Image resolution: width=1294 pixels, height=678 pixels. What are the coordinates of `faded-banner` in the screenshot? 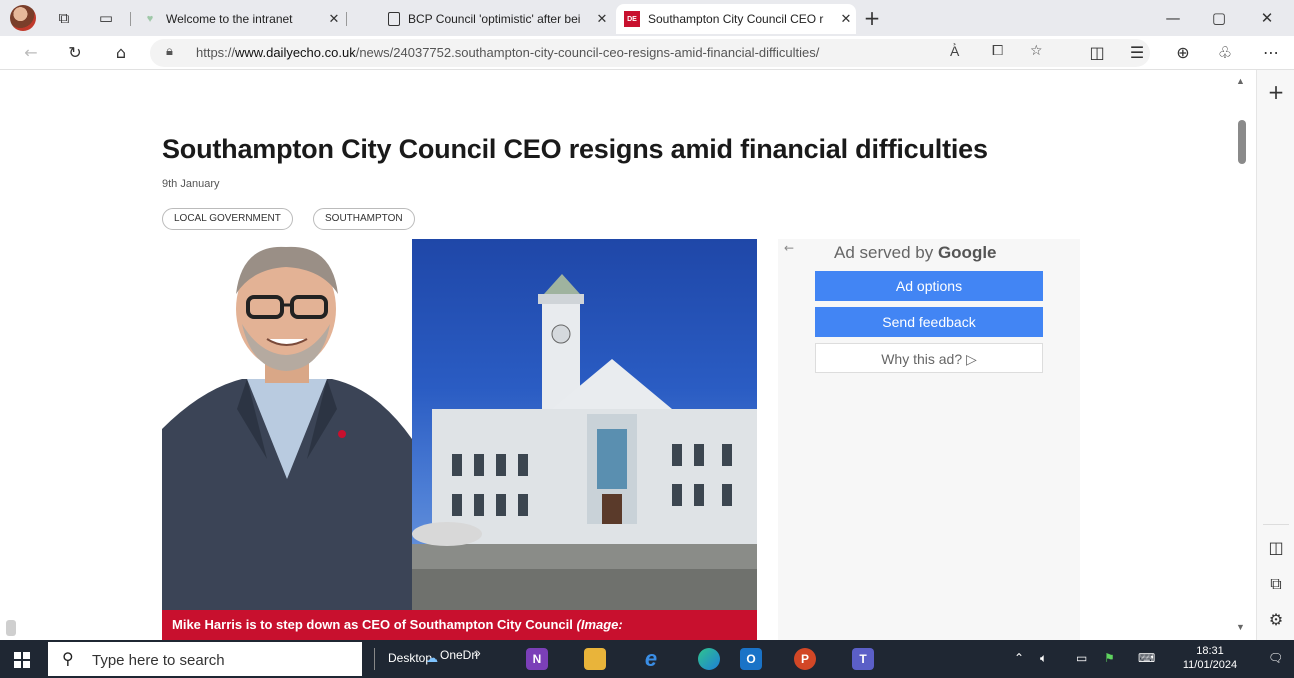 It's located at (620, 87).